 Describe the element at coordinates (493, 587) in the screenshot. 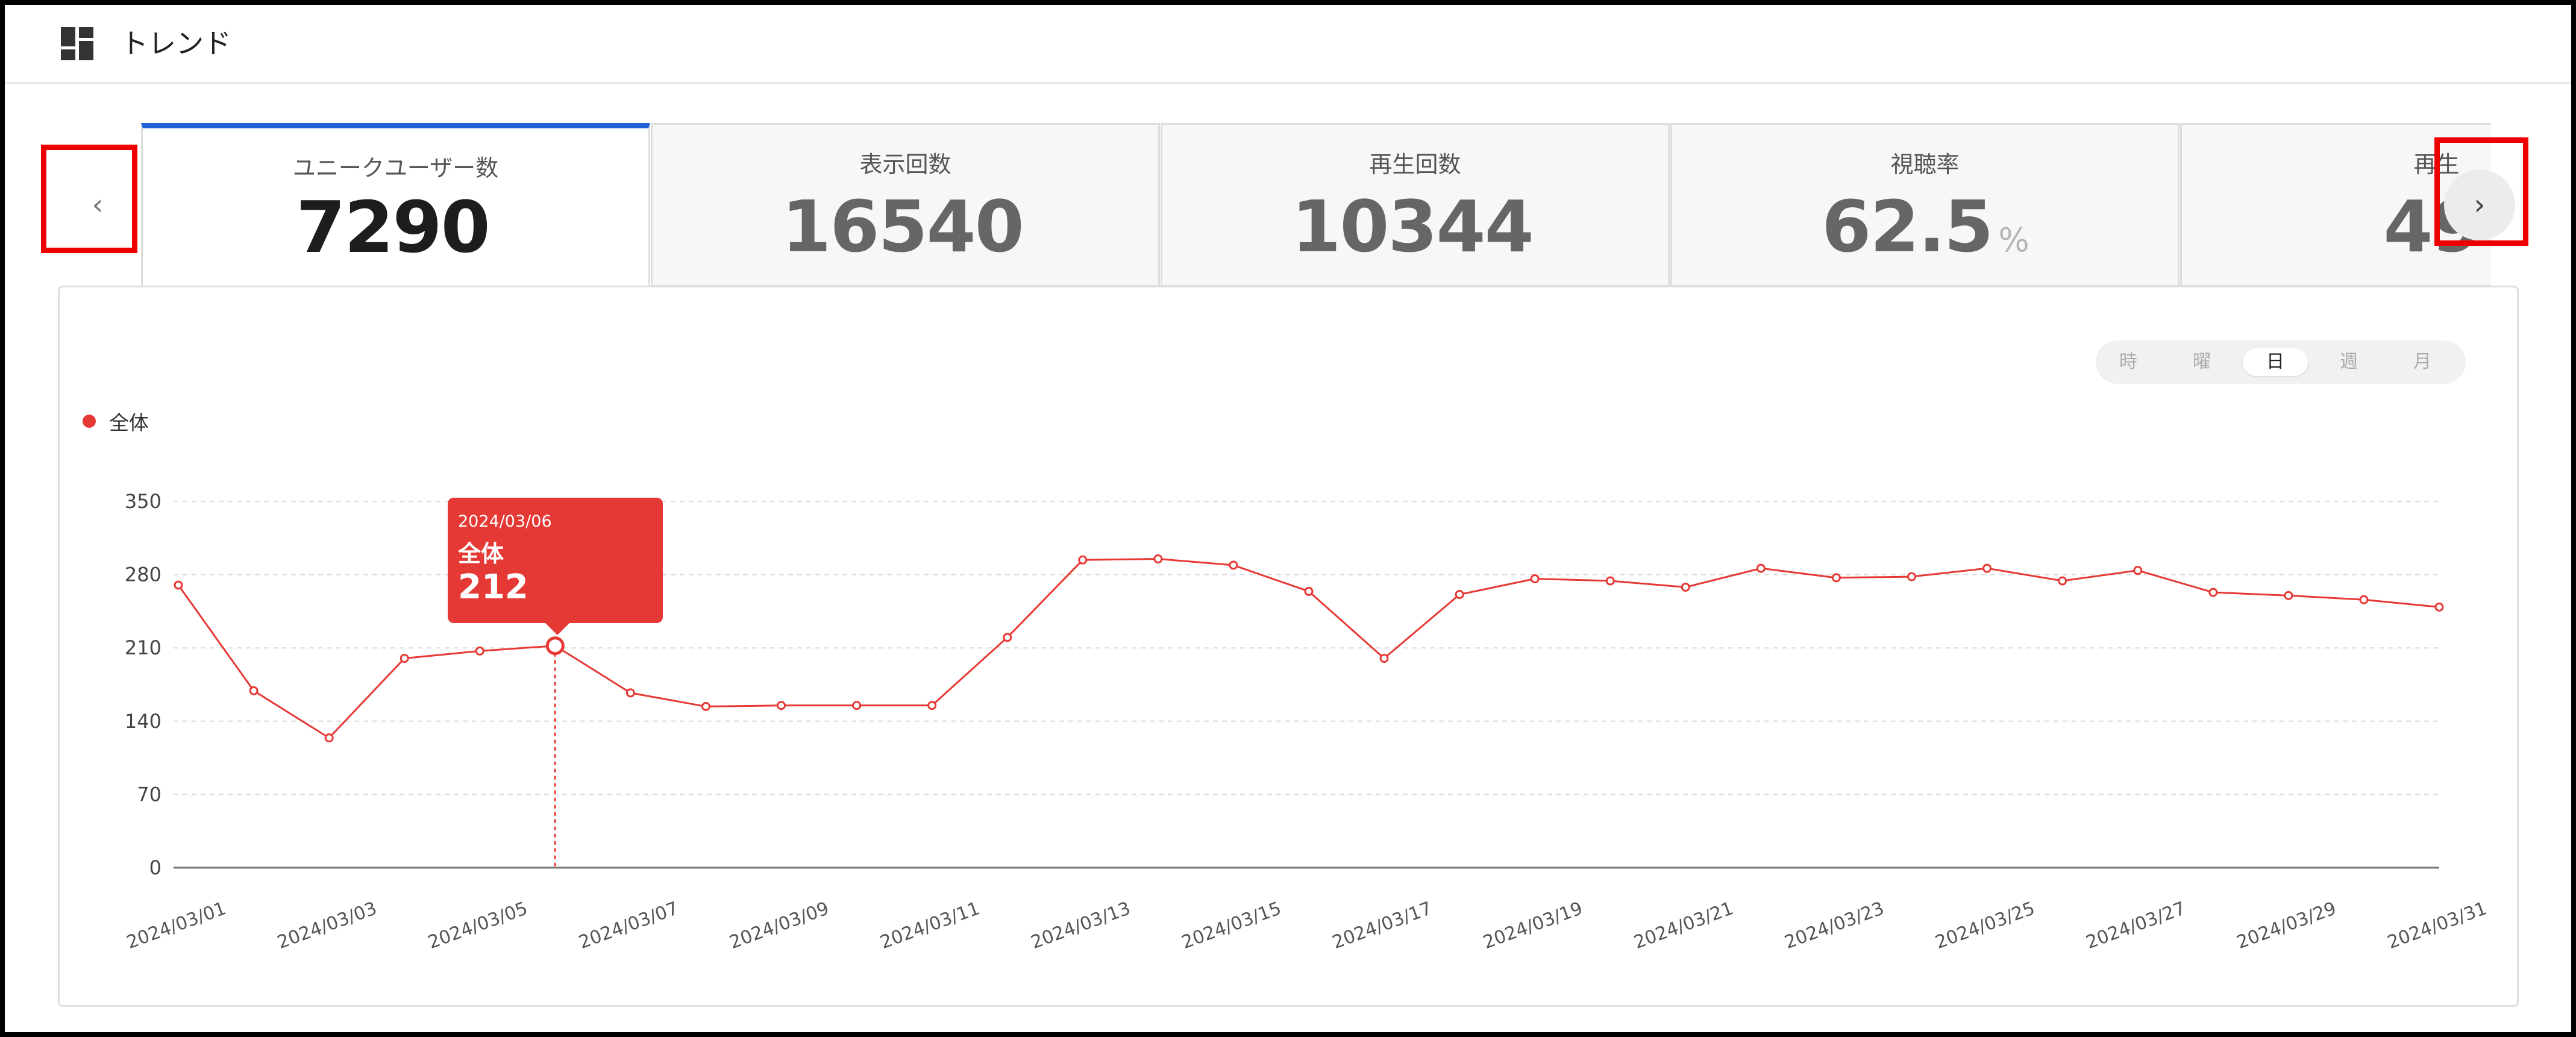

I see `tooltip-value: 212` at that location.